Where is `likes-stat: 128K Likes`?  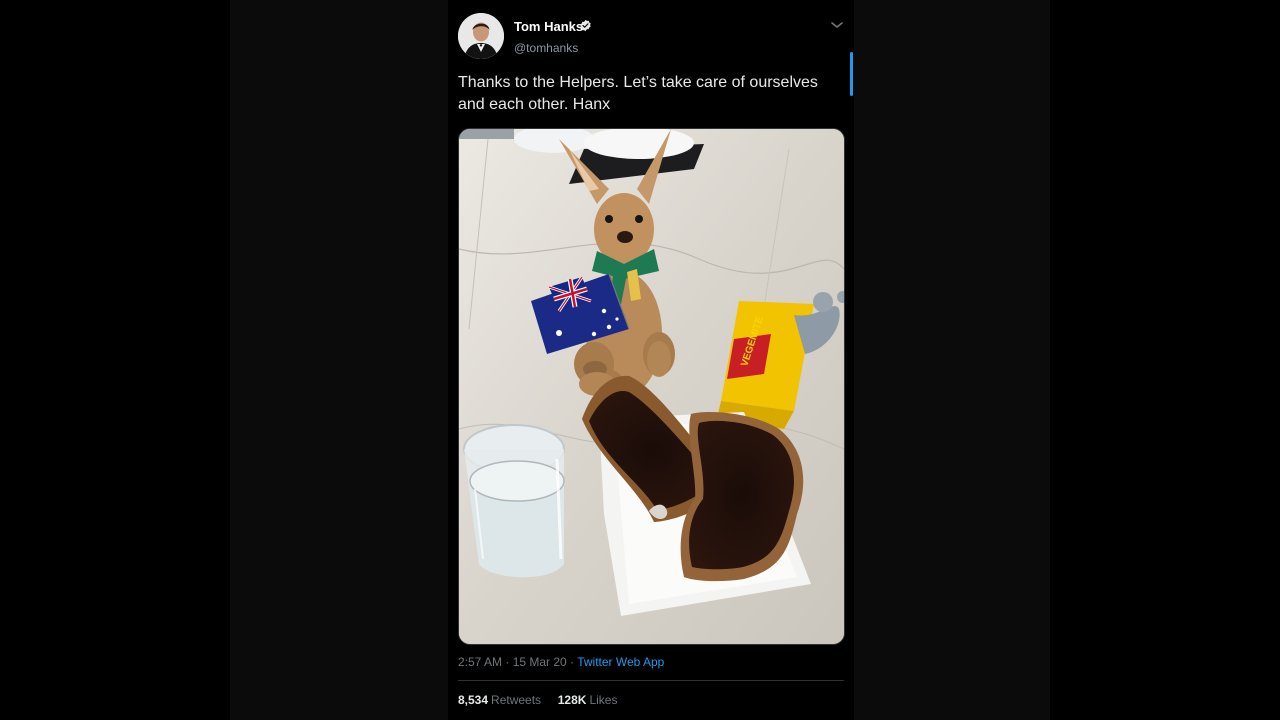
likes-stat: 128K Likes is located at coordinates (588, 700).